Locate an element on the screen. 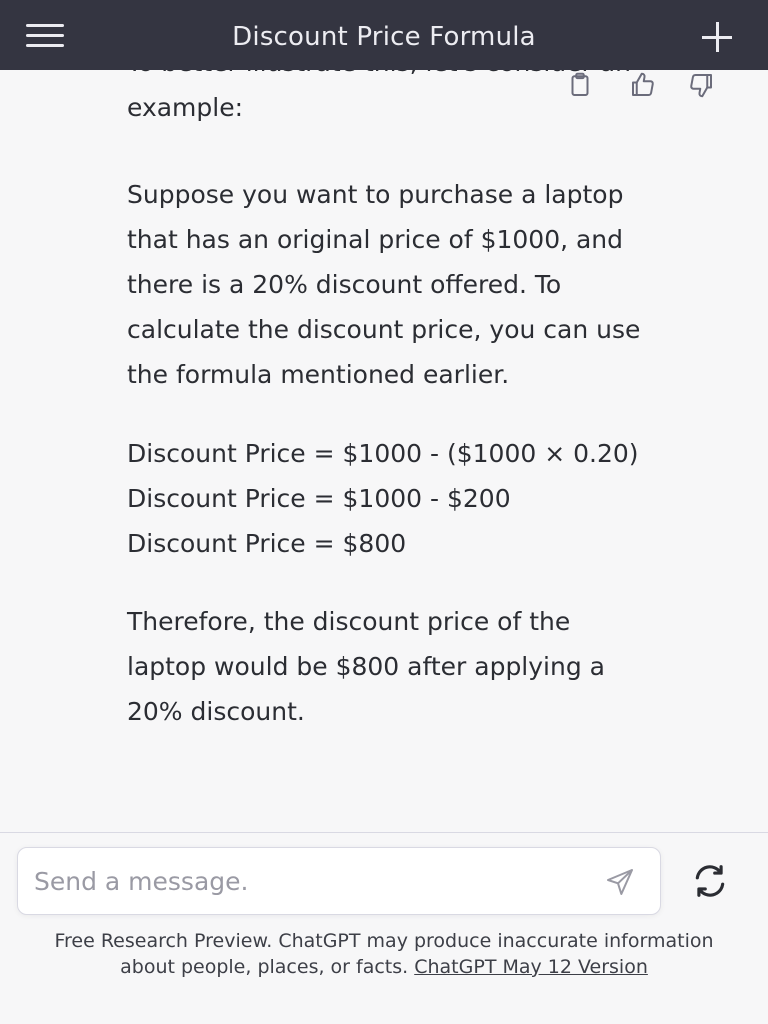 This screenshot has width=768, height=1024. thumbs-up-icon is located at coordinates (643, 84).